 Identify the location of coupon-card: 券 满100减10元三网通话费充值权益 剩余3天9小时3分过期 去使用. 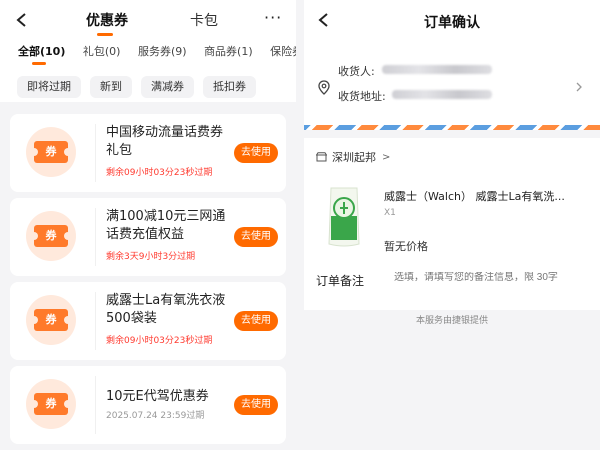
(148, 237).